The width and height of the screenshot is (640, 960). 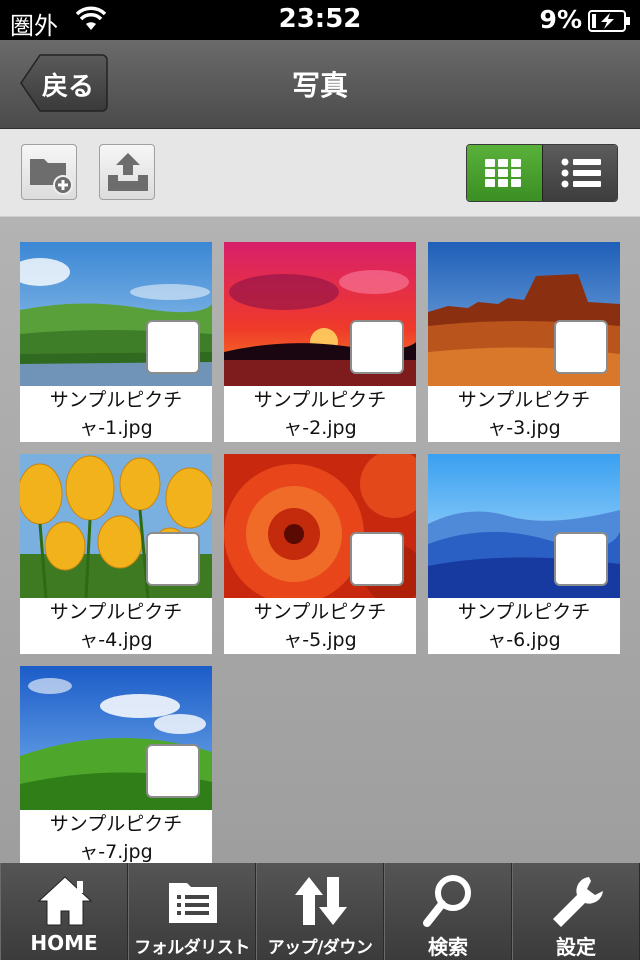 What do you see at coordinates (116, 342) in the screenshot?
I see `photo-tile: サンプルピクチ ャ-1.jpg` at bounding box center [116, 342].